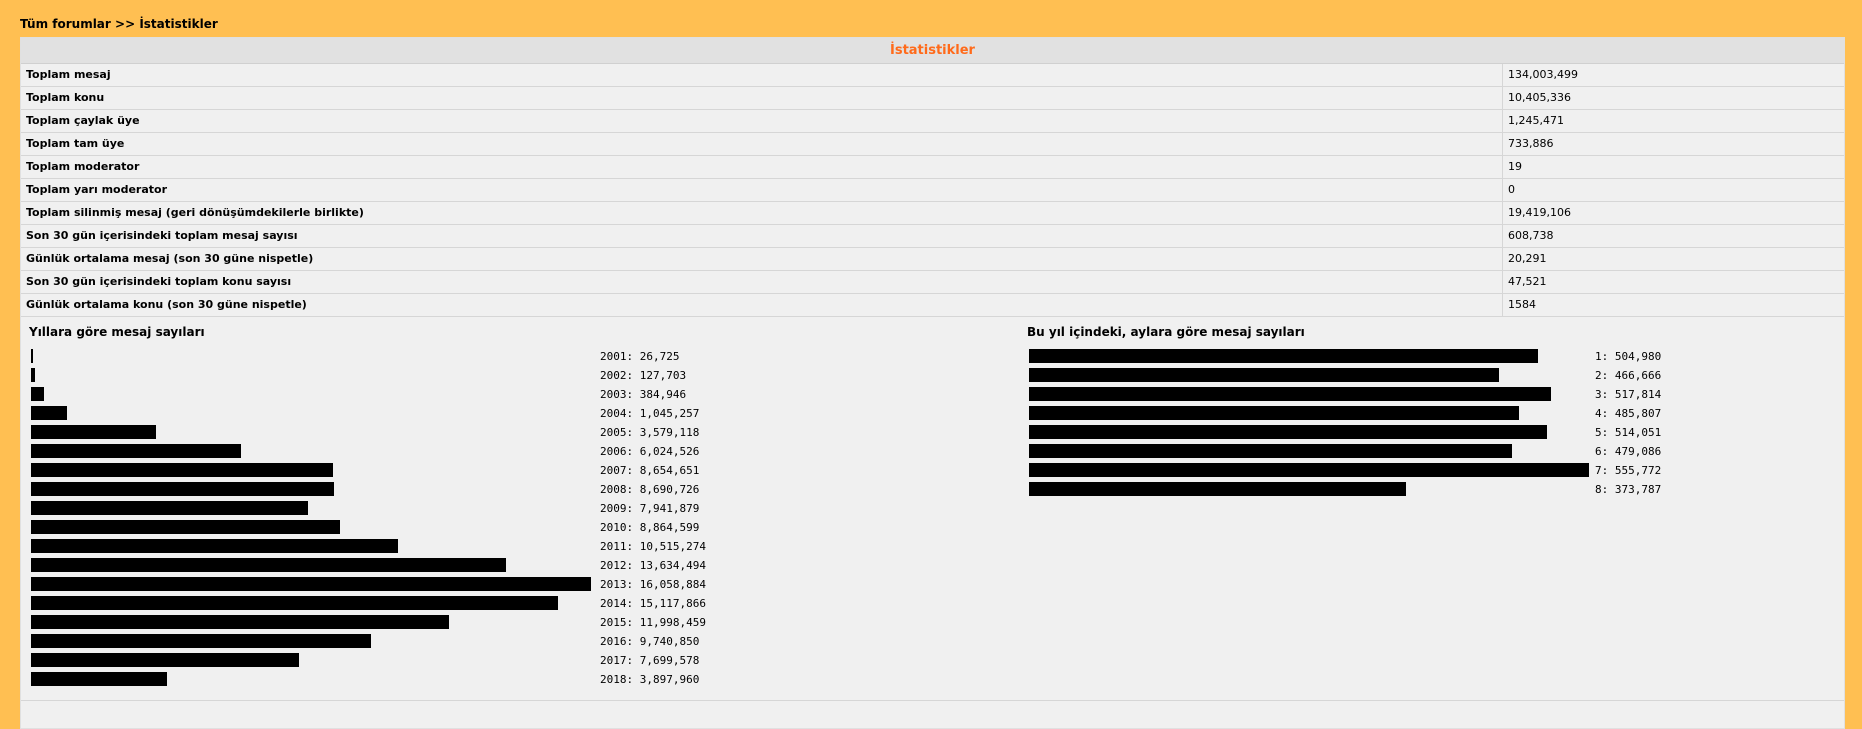 The height and width of the screenshot is (729, 1862). Describe the element at coordinates (311, 584) in the screenshot. I see `bar-2013` at that location.